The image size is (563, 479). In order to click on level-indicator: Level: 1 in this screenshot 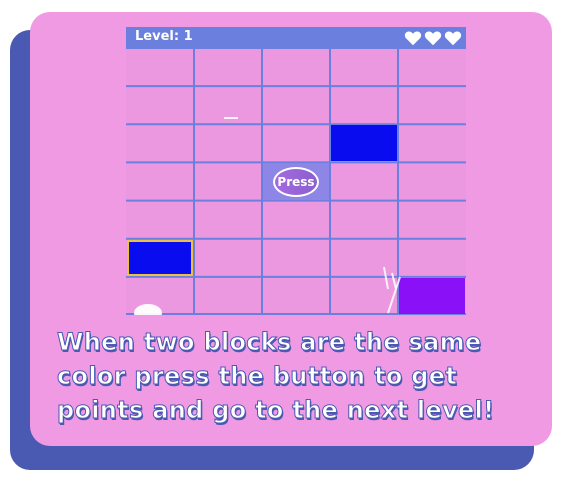, I will do `click(164, 36)`.